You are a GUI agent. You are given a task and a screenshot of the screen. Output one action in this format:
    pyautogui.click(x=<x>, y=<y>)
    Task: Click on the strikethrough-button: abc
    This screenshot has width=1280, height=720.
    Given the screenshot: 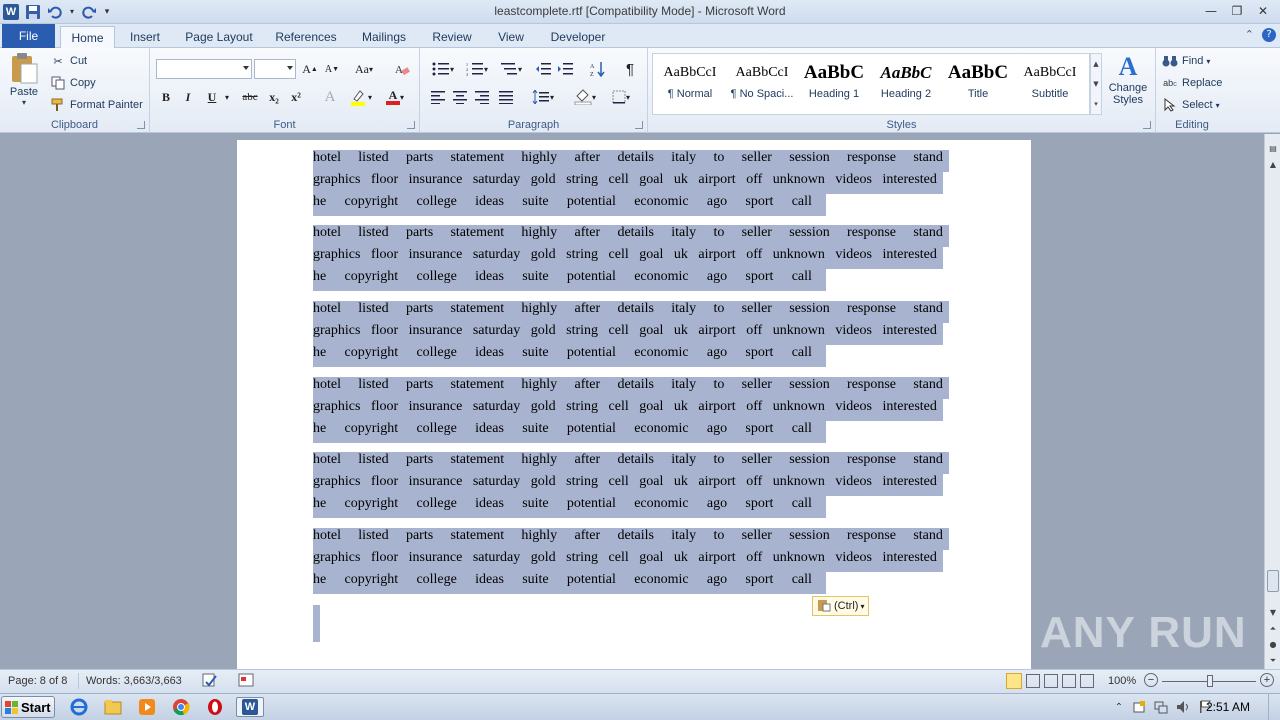 What is the action you would take?
    pyautogui.click(x=250, y=97)
    